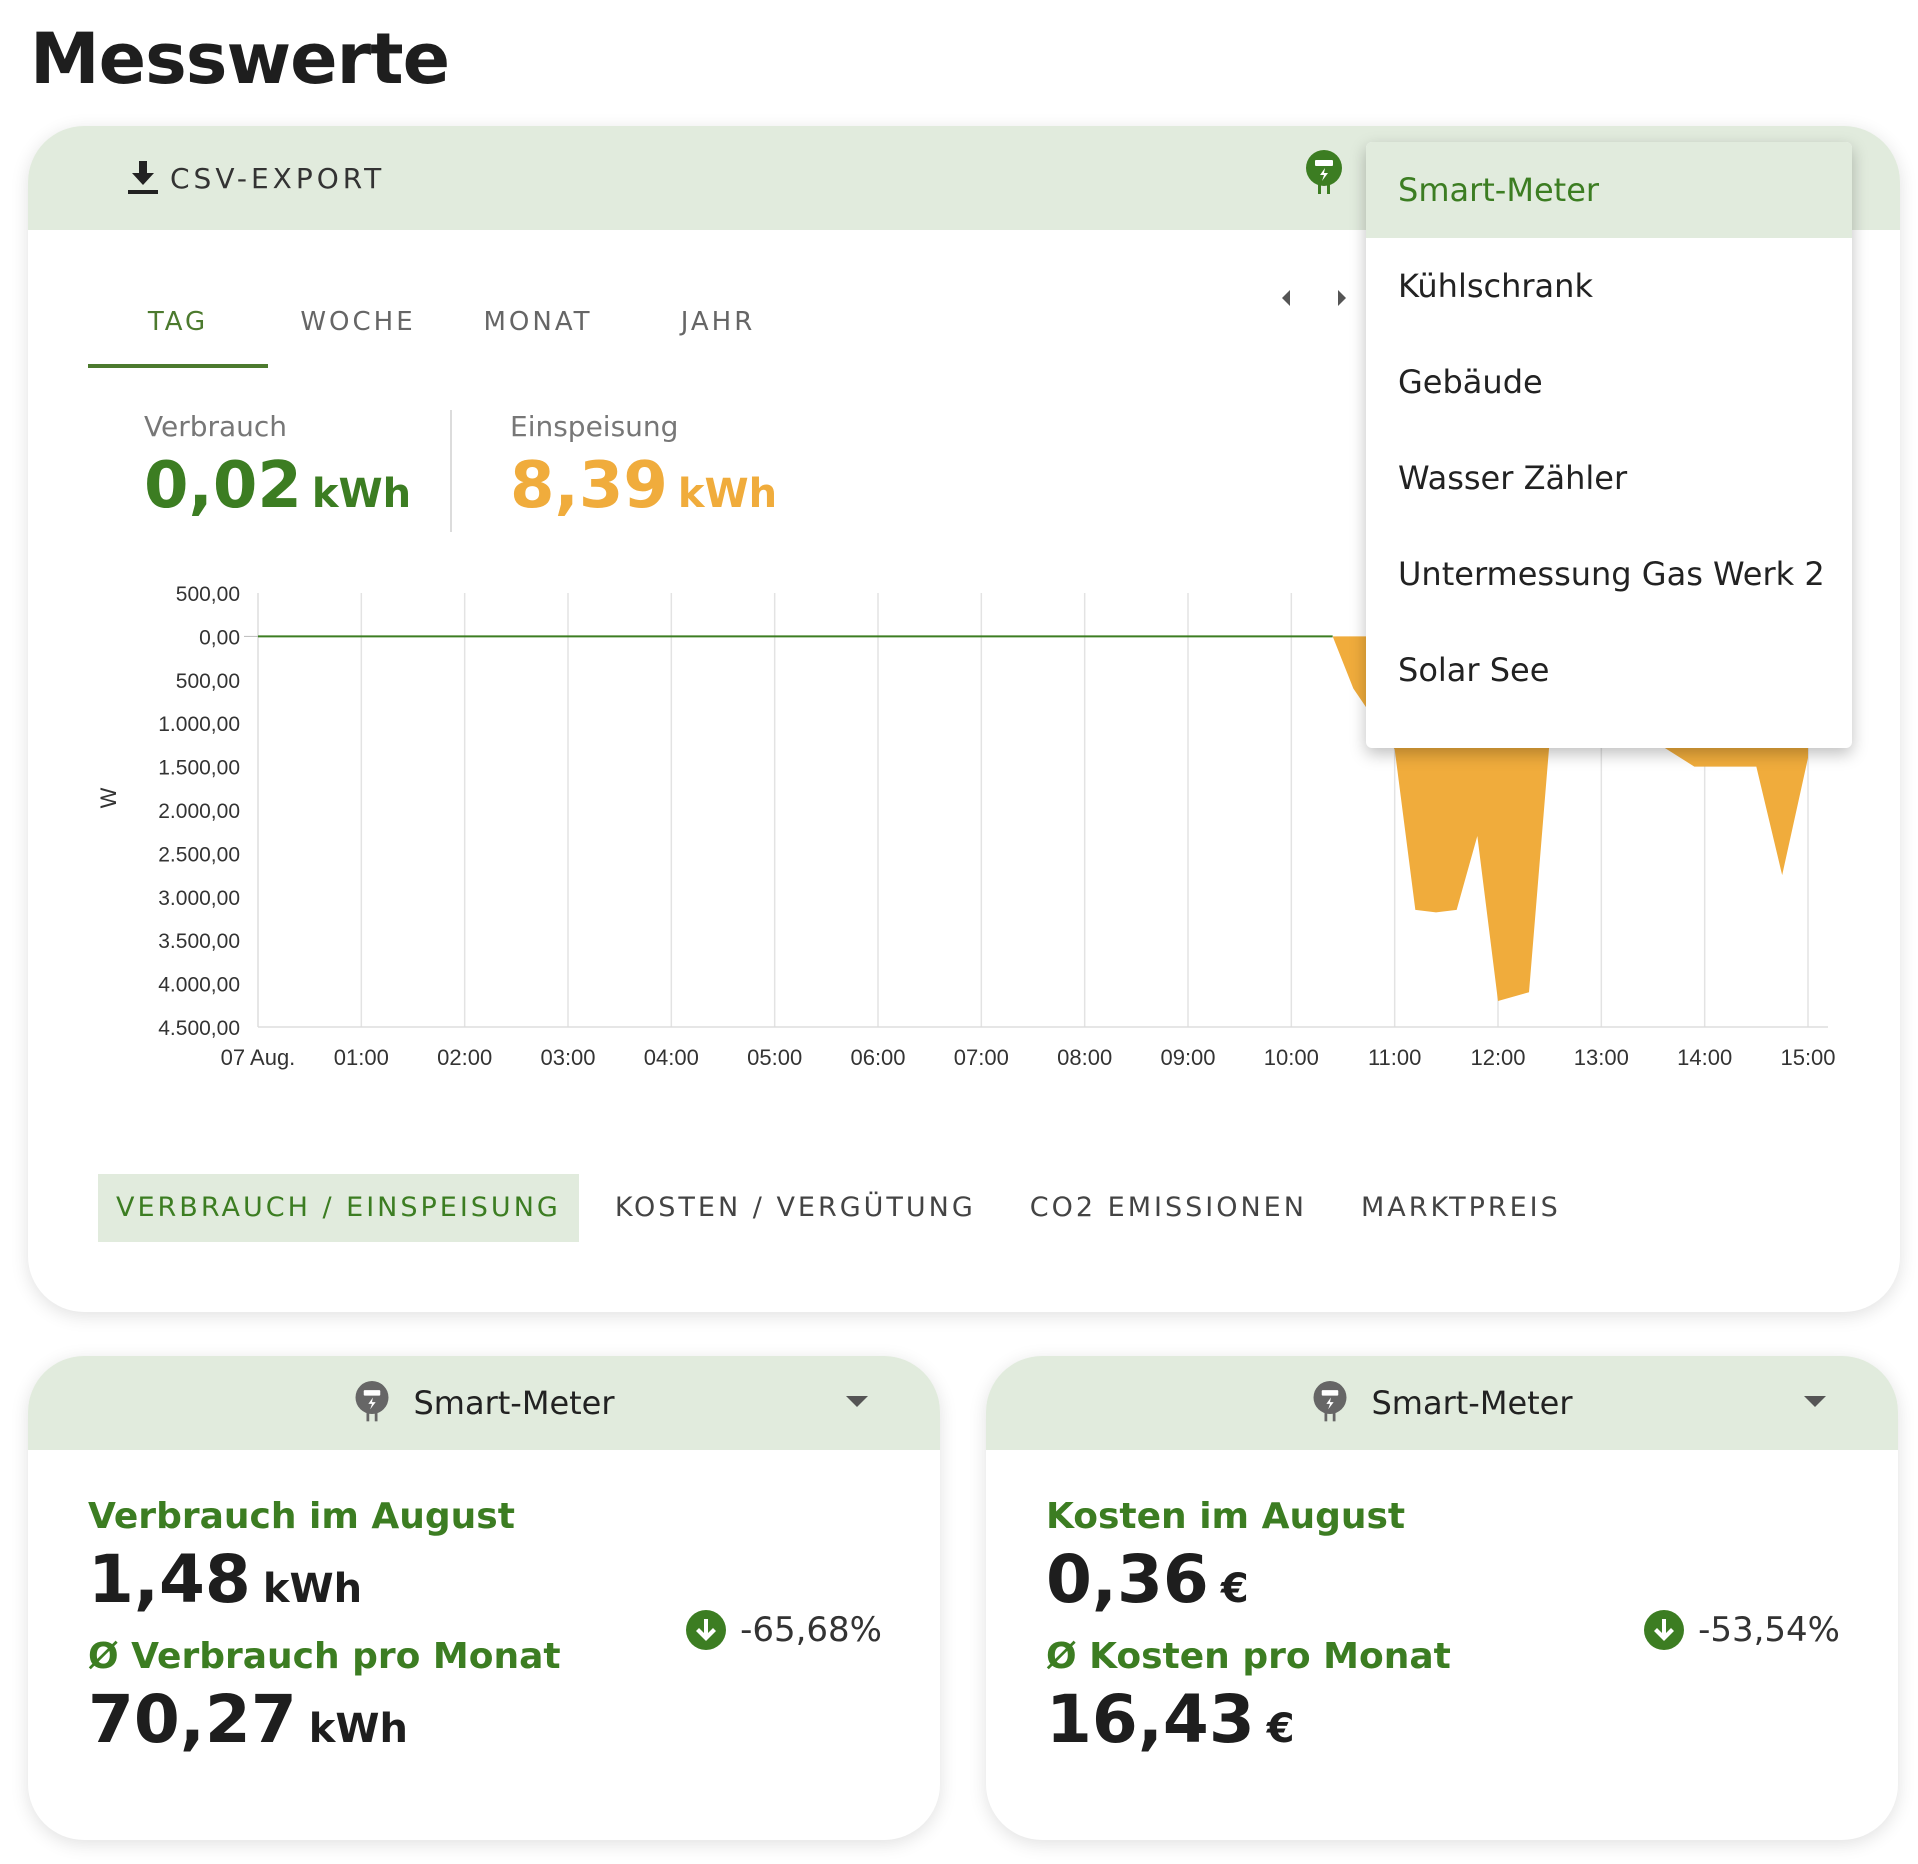 The width and height of the screenshot is (1918, 1864). What do you see at coordinates (1084, 1057) in the screenshot?
I see `x-tick-label: 08:00` at bounding box center [1084, 1057].